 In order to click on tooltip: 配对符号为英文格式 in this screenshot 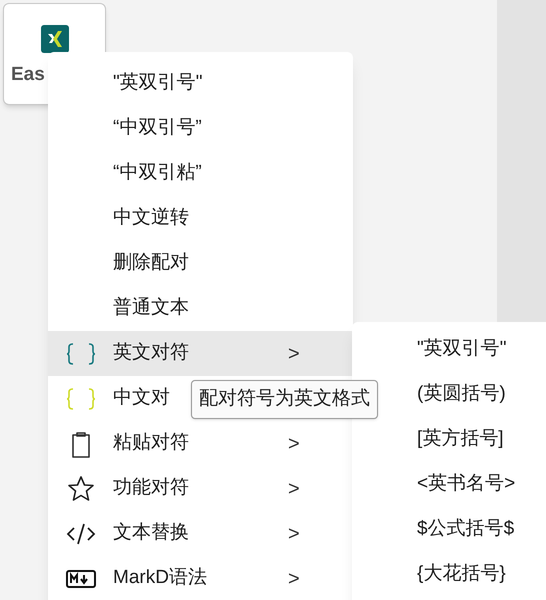, I will do `click(284, 399)`.